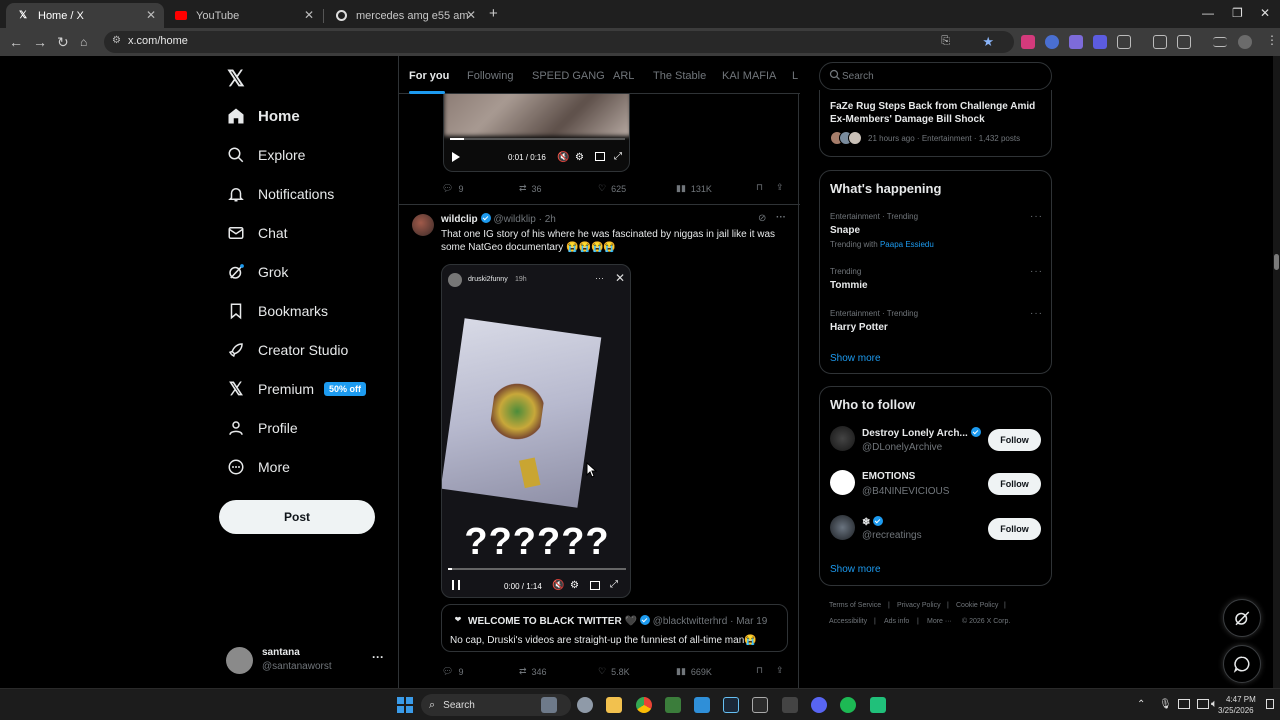 The height and width of the screenshot is (720, 1280). What do you see at coordinates (873, 522) in the screenshot?
I see `user-name: ❄` at bounding box center [873, 522].